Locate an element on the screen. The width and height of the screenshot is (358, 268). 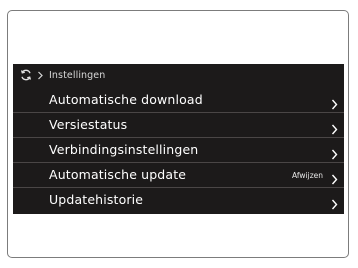
menu-item-automatische-download: Automatische download is located at coordinates (178, 100).